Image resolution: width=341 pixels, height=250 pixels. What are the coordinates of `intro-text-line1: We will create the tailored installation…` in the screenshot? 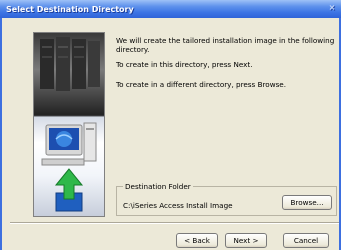 It's located at (225, 40).